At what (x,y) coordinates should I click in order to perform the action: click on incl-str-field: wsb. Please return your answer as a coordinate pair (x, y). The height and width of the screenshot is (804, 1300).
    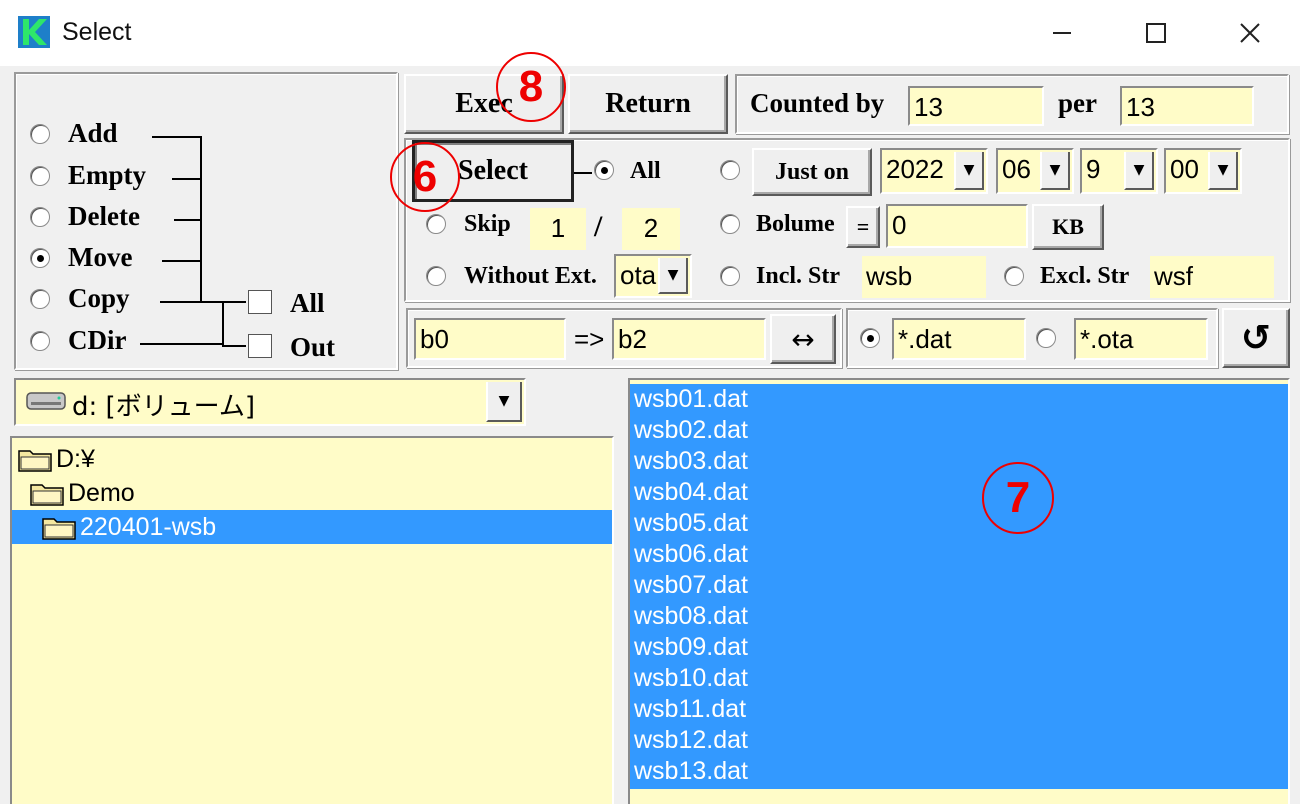
    Looking at the image, I should click on (924, 277).